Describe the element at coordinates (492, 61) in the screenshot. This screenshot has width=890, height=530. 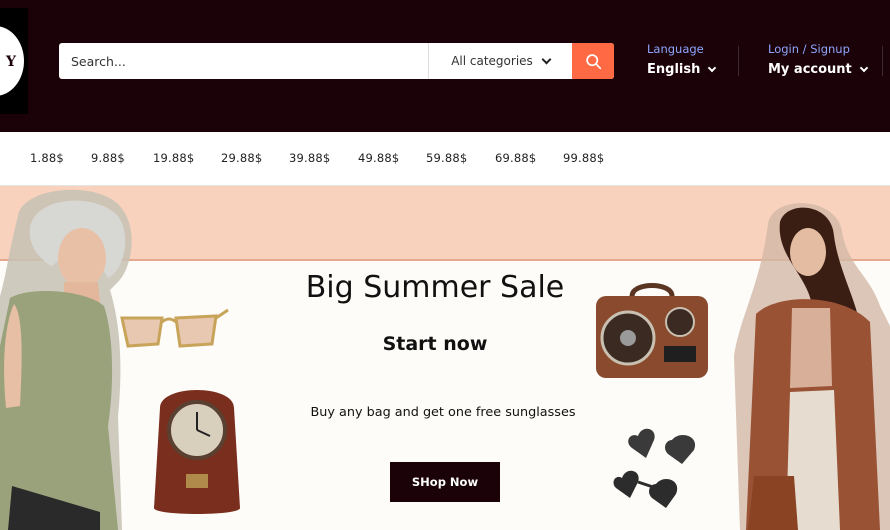
I see `category-select-label: All categories` at that location.